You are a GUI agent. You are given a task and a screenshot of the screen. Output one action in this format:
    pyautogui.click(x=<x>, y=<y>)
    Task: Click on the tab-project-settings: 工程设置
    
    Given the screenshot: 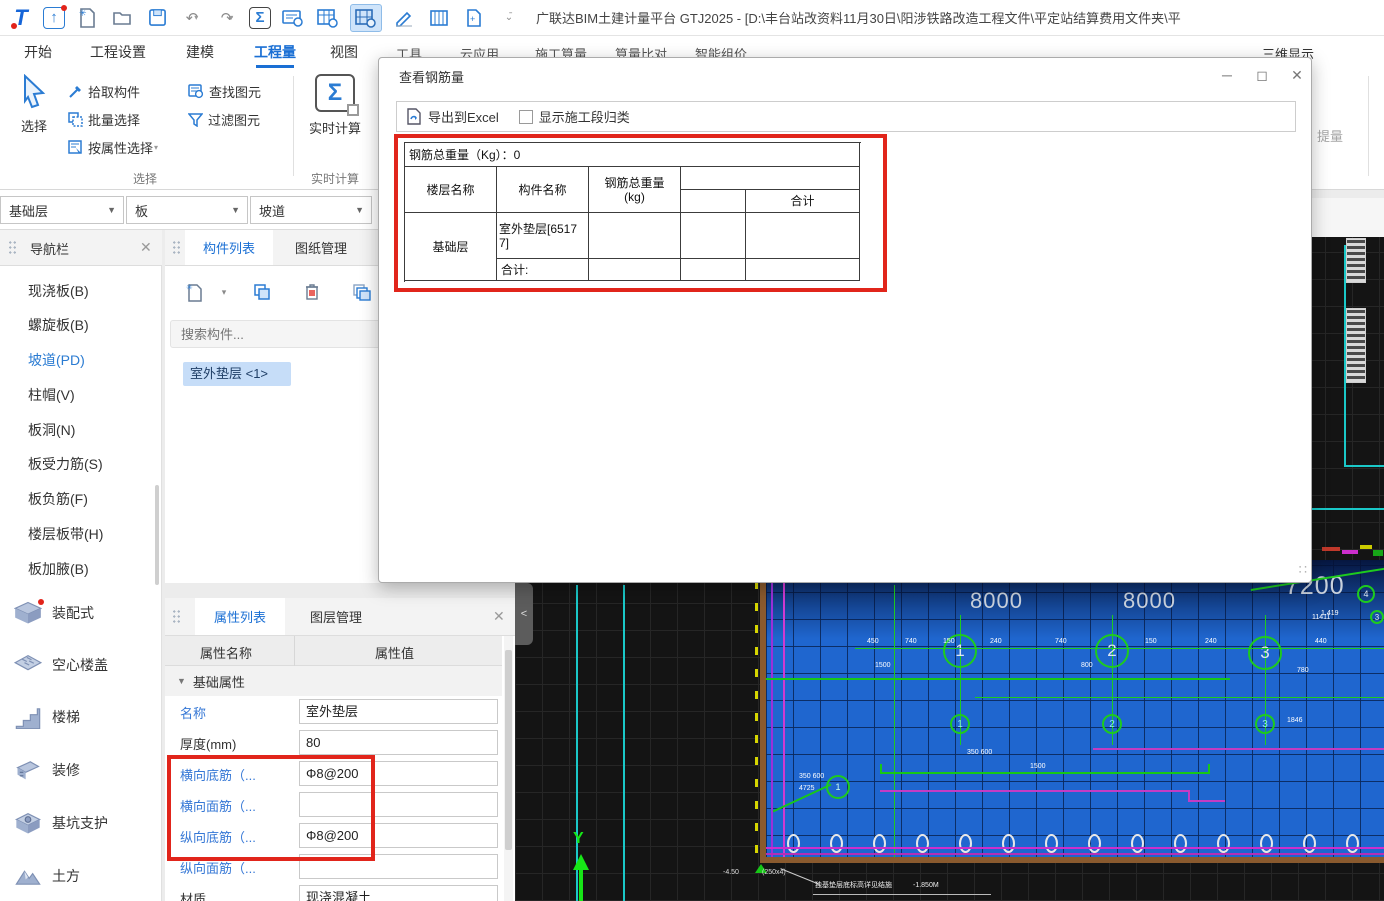 What is the action you would take?
    pyautogui.click(x=118, y=52)
    